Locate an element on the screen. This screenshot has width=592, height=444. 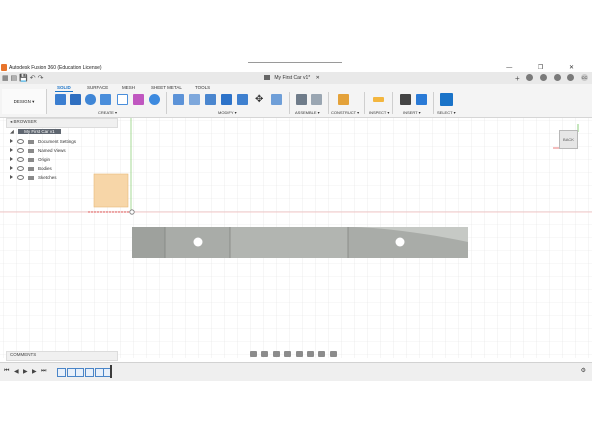
browser-root-label: My First Car v1 is located at coordinates (39, 131).